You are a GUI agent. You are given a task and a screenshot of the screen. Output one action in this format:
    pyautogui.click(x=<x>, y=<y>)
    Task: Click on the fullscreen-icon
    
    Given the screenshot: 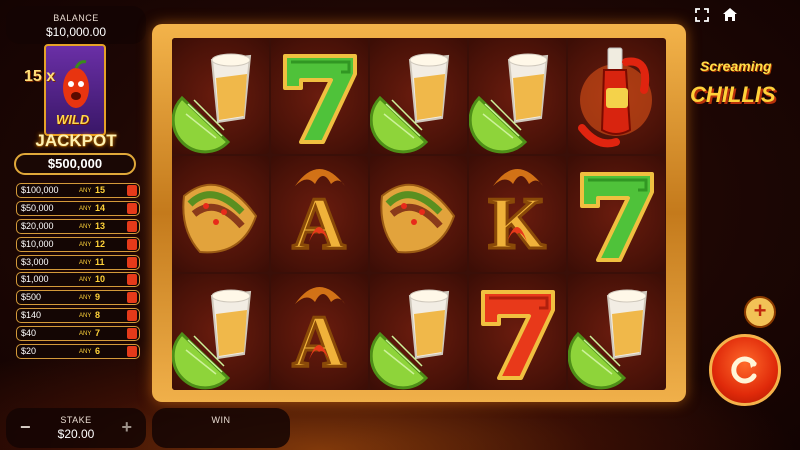 What is the action you would take?
    pyautogui.click(x=702, y=15)
    